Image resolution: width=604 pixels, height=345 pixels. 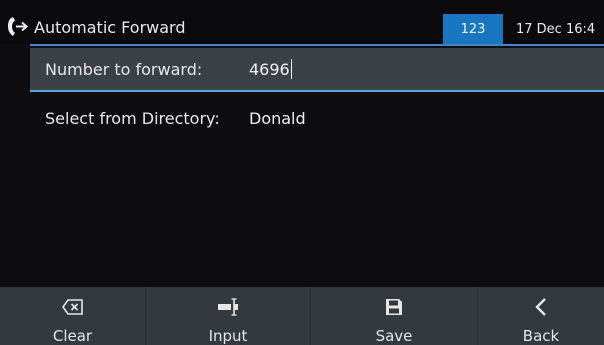 What do you see at coordinates (394, 336) in the screenshot?
I see `save-button-label: Save` at bounding box center [394, 336].